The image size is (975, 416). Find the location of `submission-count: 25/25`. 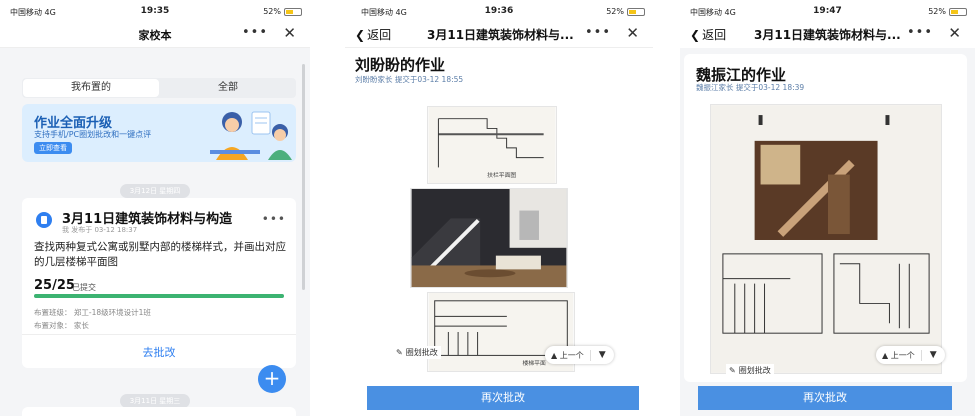

submission-count: 25/25 is located at coordinates (54, 285).